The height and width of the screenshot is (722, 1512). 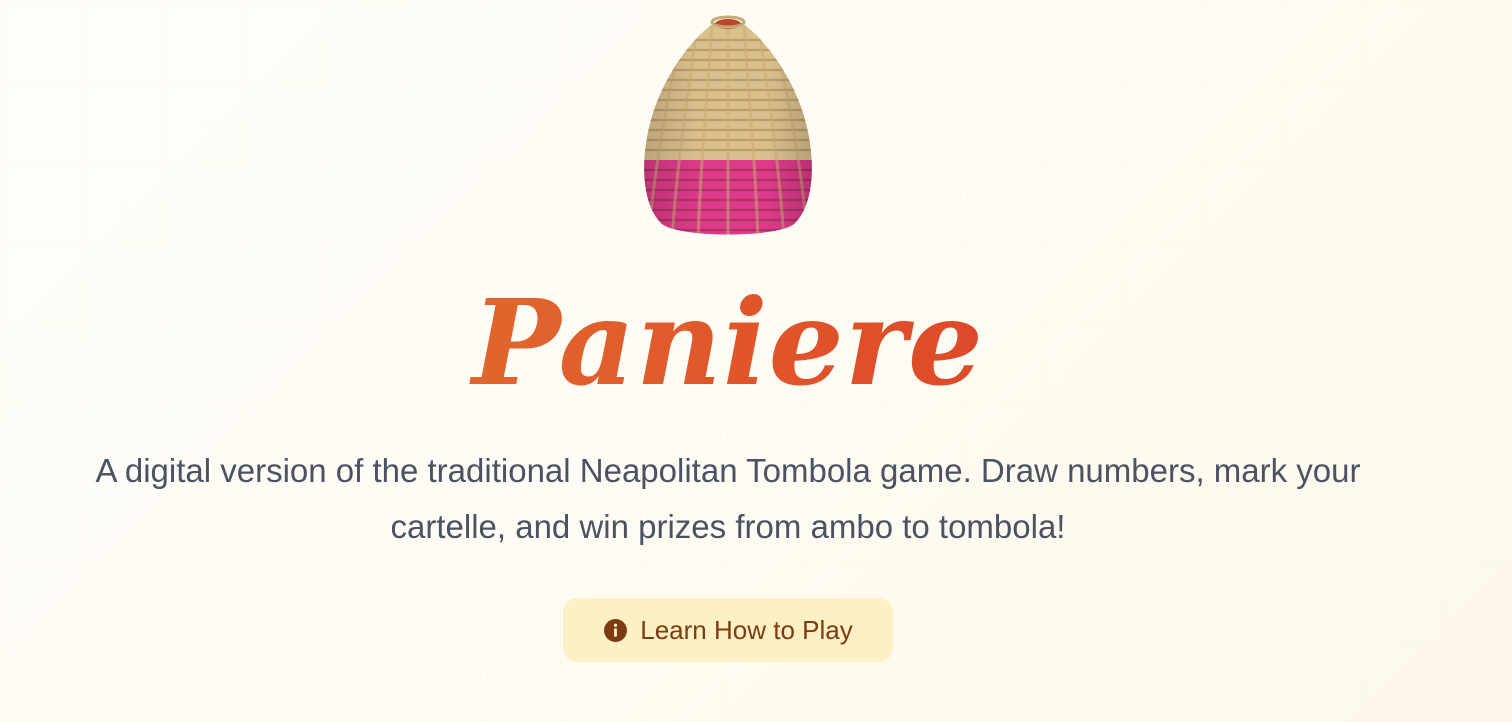 What do you see at coordinates (746, 629) in the screenshot?
I see `learn-how-to-play-label: Learn How to Play` at bounding box center [746, 629].